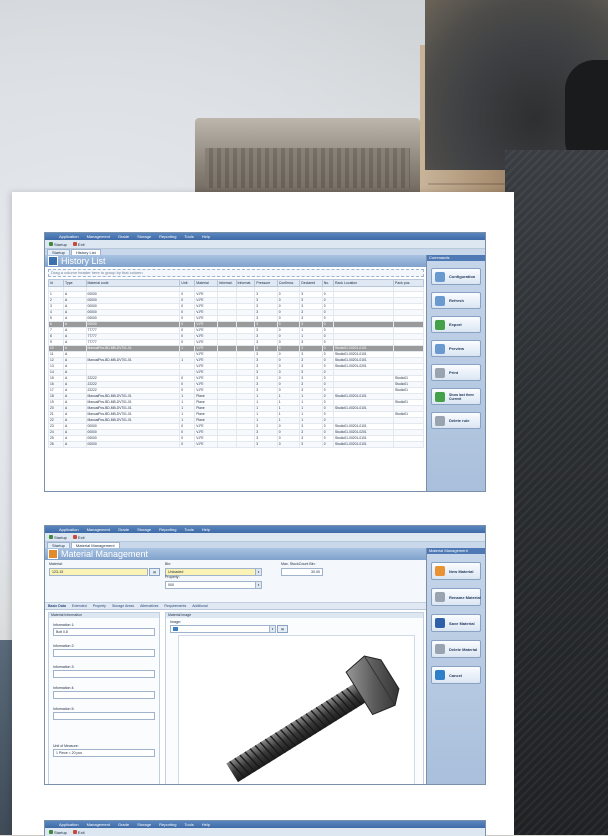  Describe the element at coordinates (220, 629) in the screenshot. I see `image-select` at that location.